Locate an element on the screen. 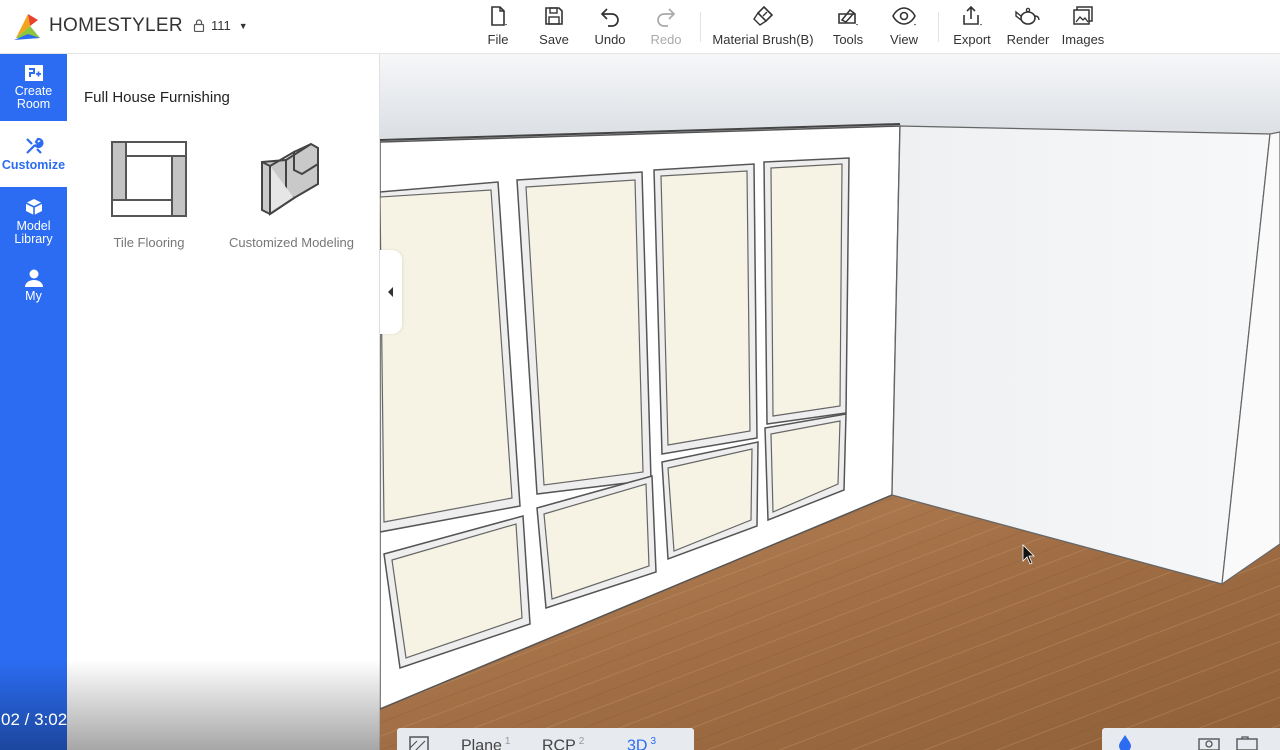 Image resolution: width=1280 pixels, height=750 pixels. tab-rcp: RCP 2 is located at coordinates (563, 743).